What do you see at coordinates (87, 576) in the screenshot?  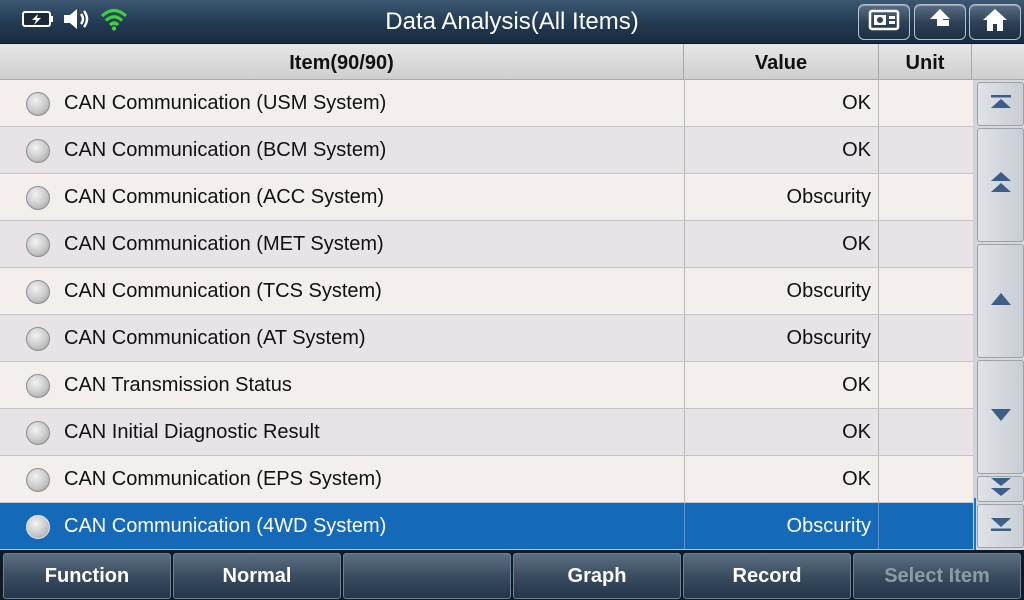 I see `function-button: Function` at bounding box center [87, 576].